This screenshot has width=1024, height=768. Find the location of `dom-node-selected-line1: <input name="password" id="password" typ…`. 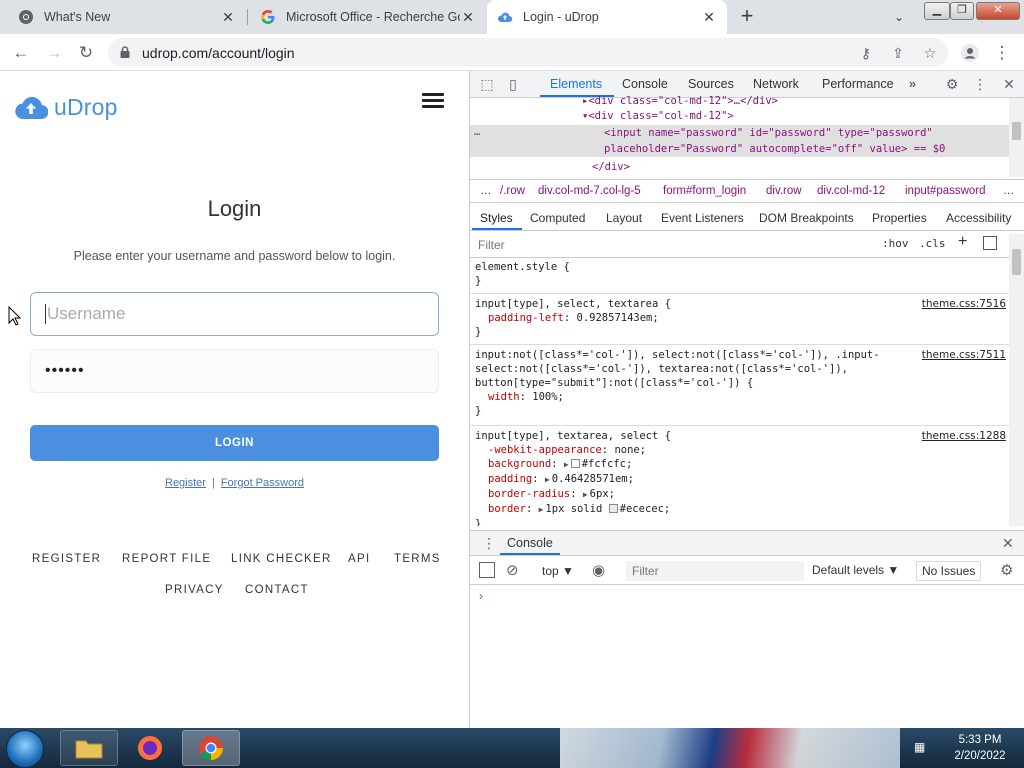

dom-node-selected-line1: <input name="password" id="password" typ… is located at coordinates (768, 133).